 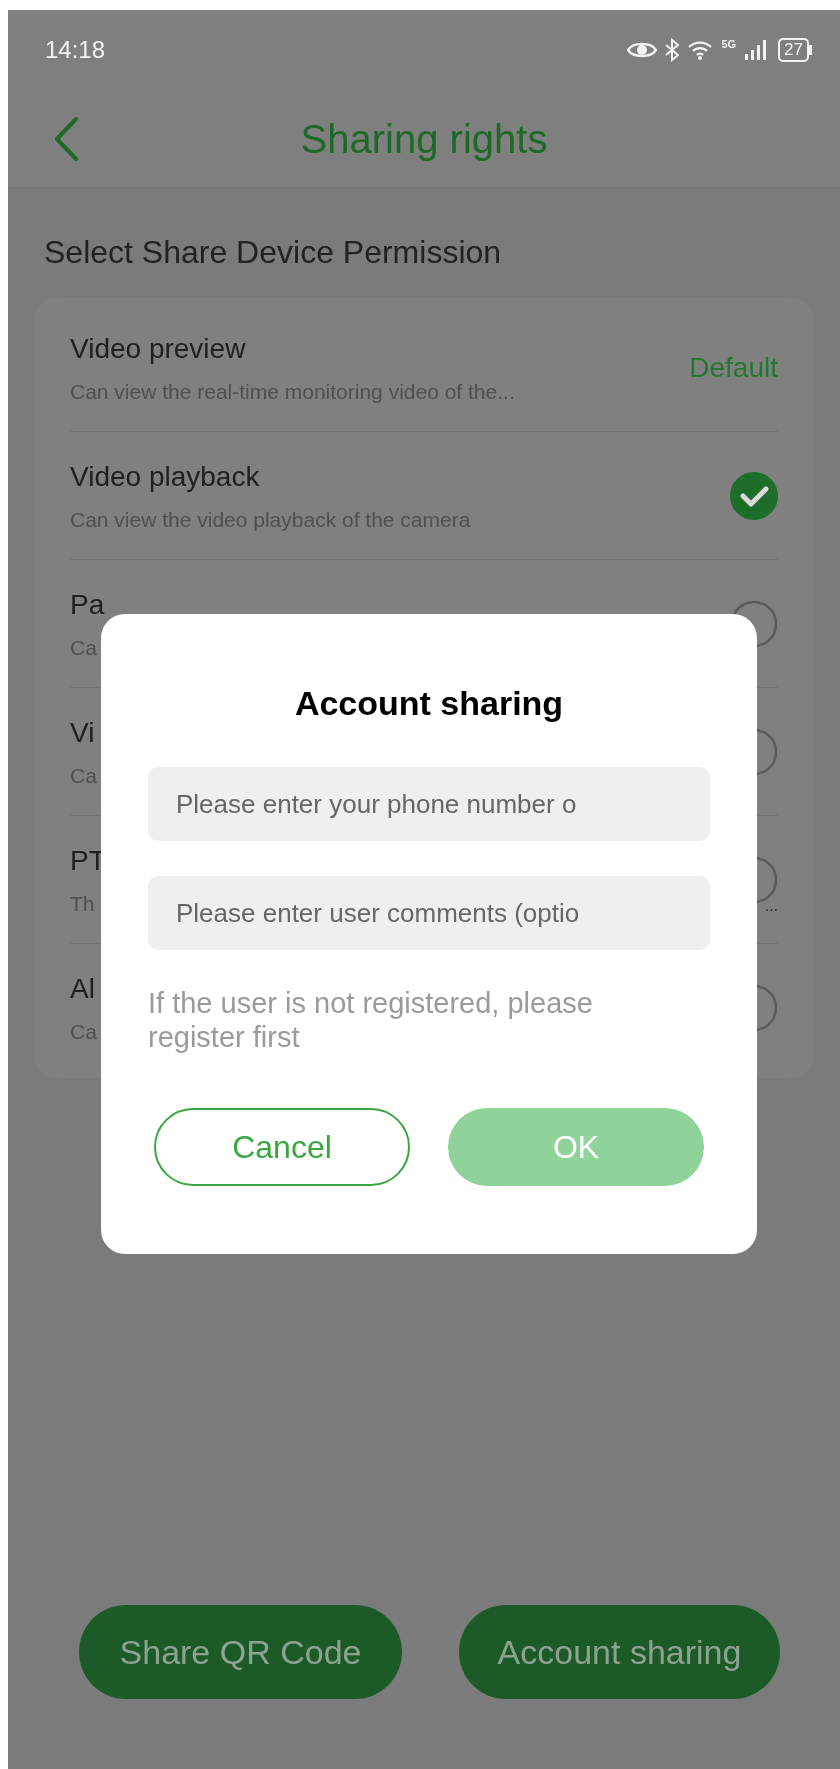 I want to click on wifi-icon, so click(x=700, y=50).